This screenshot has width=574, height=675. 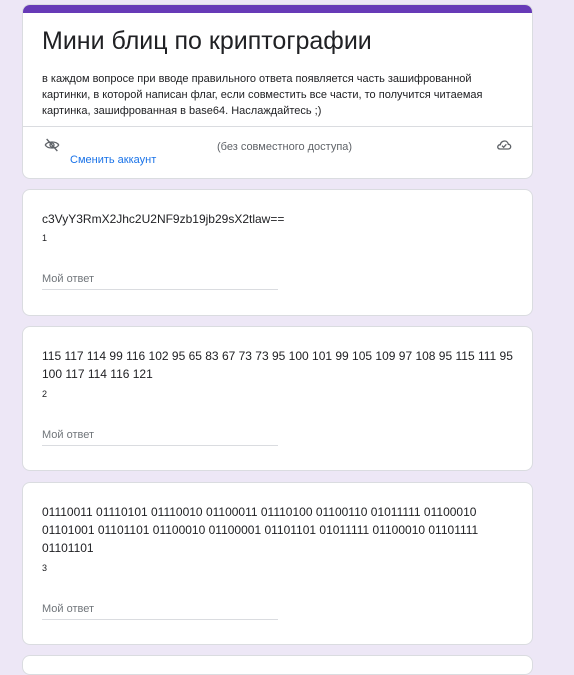 I want to click on question-number-3: 3, so click(x=45, y=568).